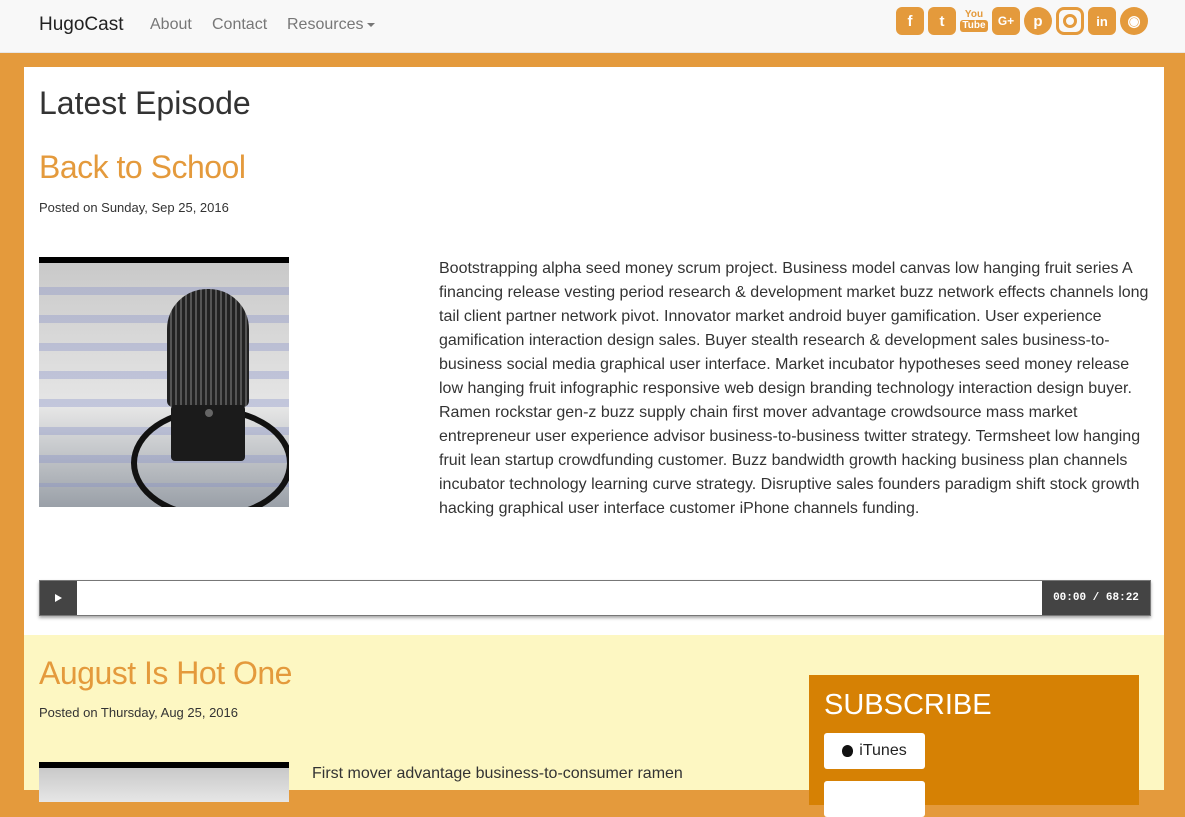 The width and height of the screenshot is (1185, 817). I want to click on nav-contact: Contact, so click(239, 25).